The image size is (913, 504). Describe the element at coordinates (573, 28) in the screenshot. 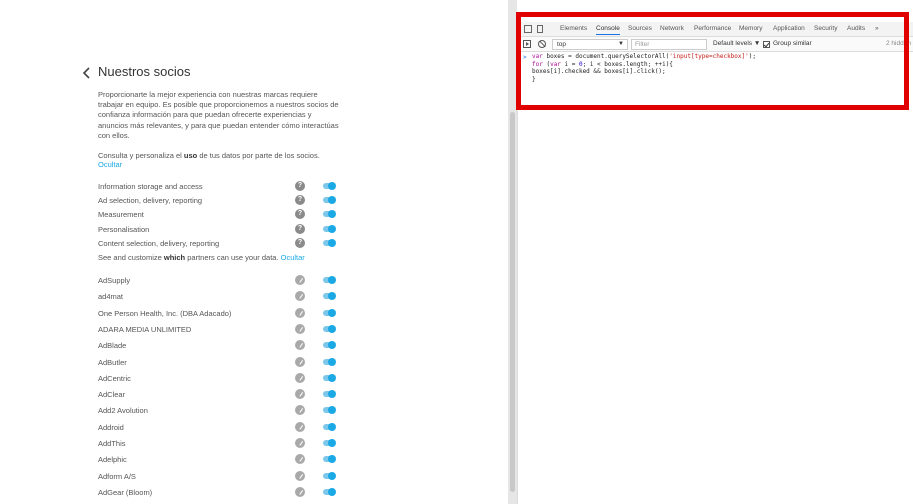

I see `devtools-tab: Elements` at that location.